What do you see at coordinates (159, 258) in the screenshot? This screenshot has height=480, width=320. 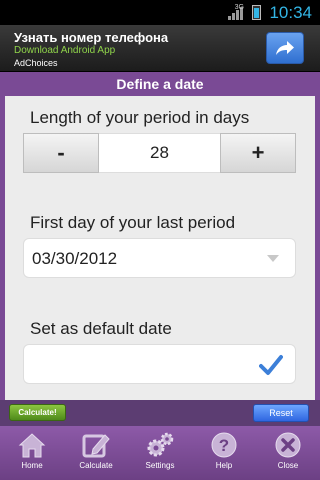 I see `first-day-select: 03/30/2012` at bounding box center [159, 258].